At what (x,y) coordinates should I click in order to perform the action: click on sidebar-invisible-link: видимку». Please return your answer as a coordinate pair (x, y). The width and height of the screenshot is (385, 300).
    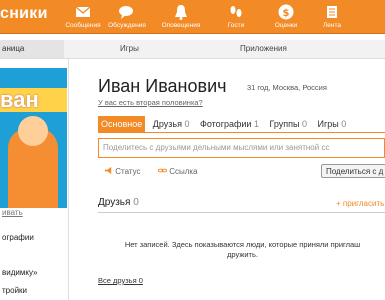
    Looking at the image, I should click on (19, 272).